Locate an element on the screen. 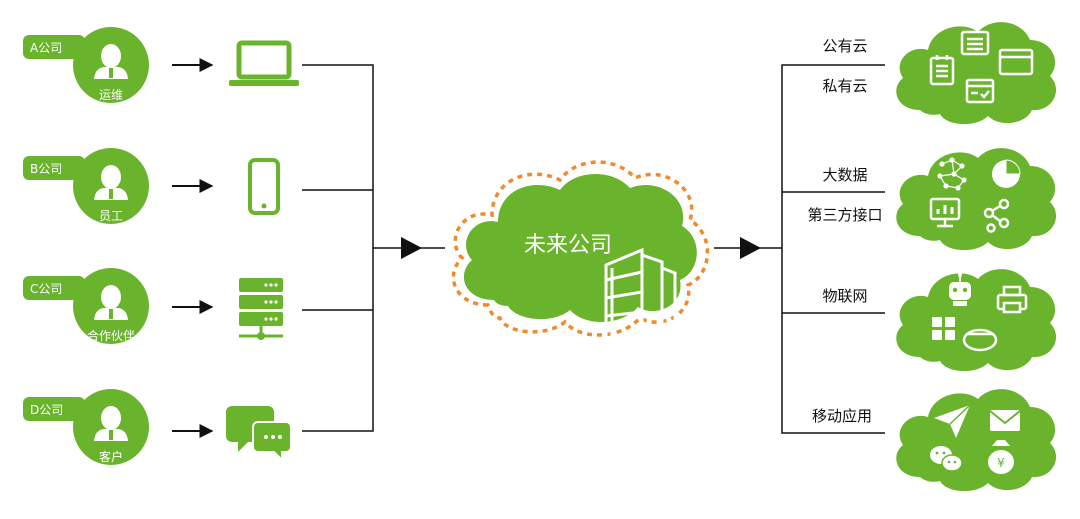 Image resolution: width=1080 pixels, height=519 pixels. role-label: 合作伙伴 is located at coordinates (111, 335).